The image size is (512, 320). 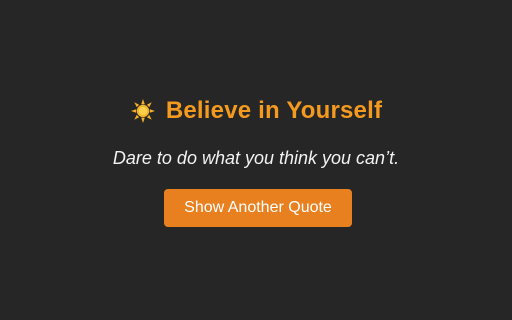 I want to click on sun-icon-svg, so click(x=142, y=111).